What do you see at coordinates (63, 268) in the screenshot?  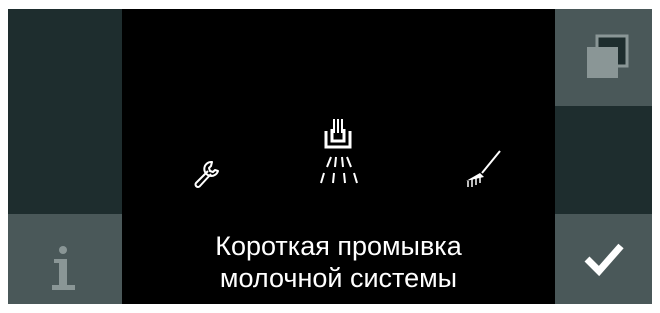 I see `info-icon` at bounding box center [63, 268].